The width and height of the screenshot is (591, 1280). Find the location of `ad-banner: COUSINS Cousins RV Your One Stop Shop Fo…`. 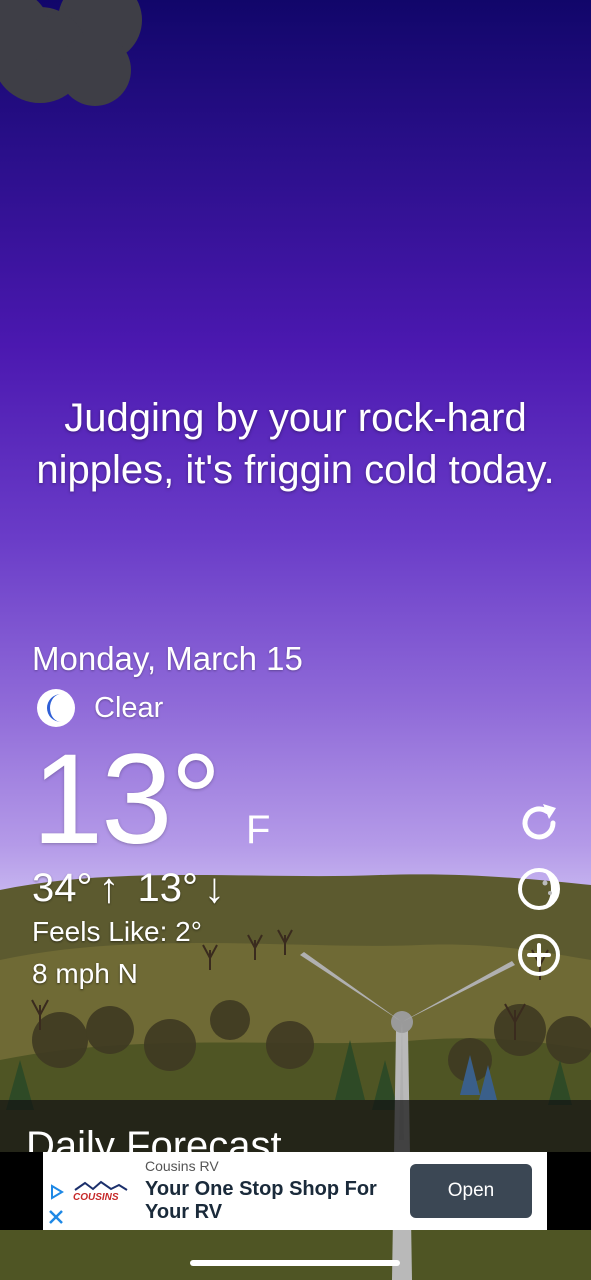

ad-banner: COUSINS Cousins RV Your One Stop Shop Fo… is located at coordinates (295, 1191).